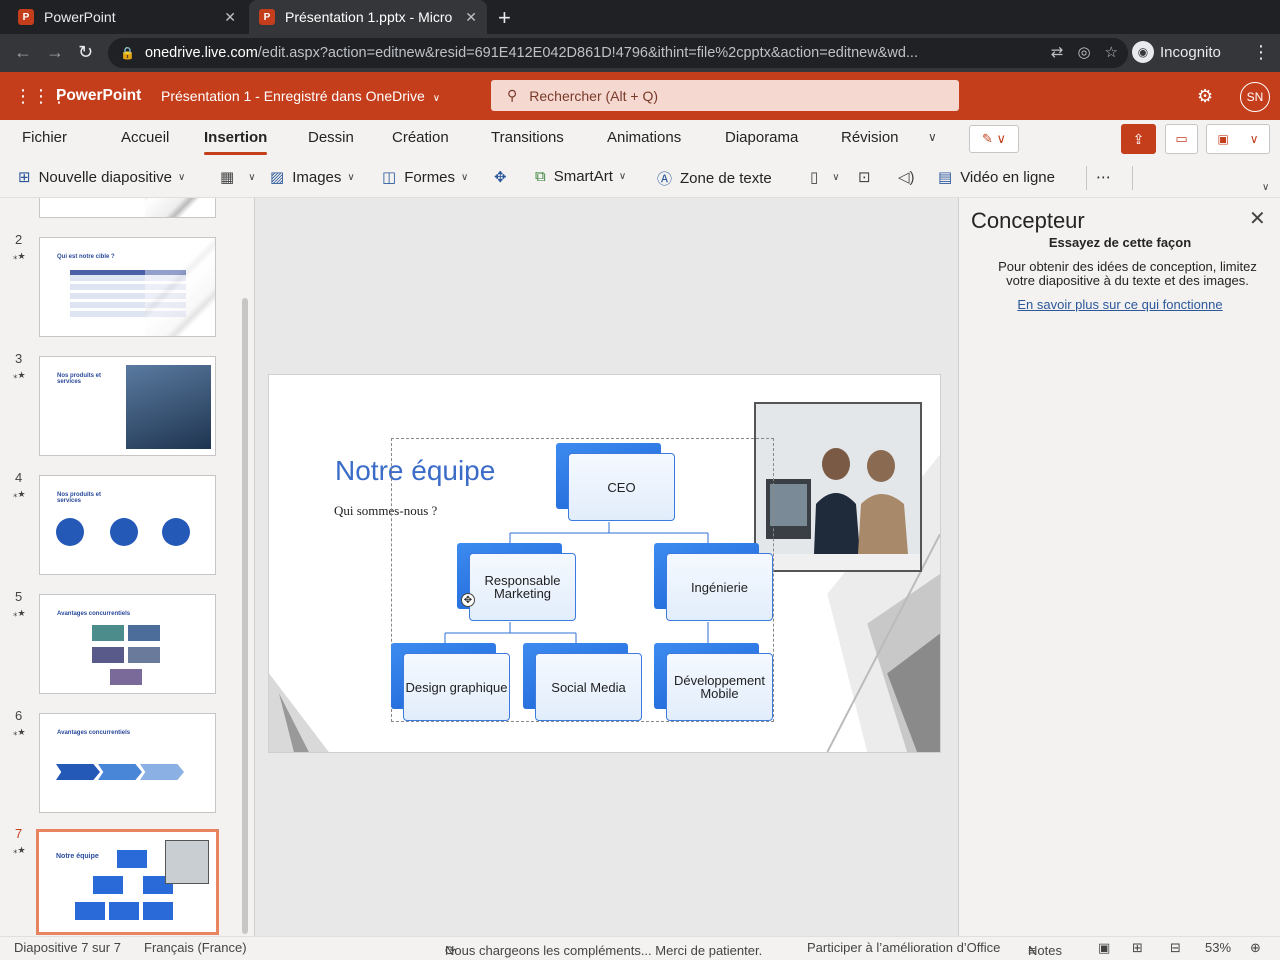 This screenshot has width=1280, height=960. What do you see at coordinates (1255, 948) in the screenshot?
I see `fit-to-window-icon: ⊕` at bounding box center [1255, 948].